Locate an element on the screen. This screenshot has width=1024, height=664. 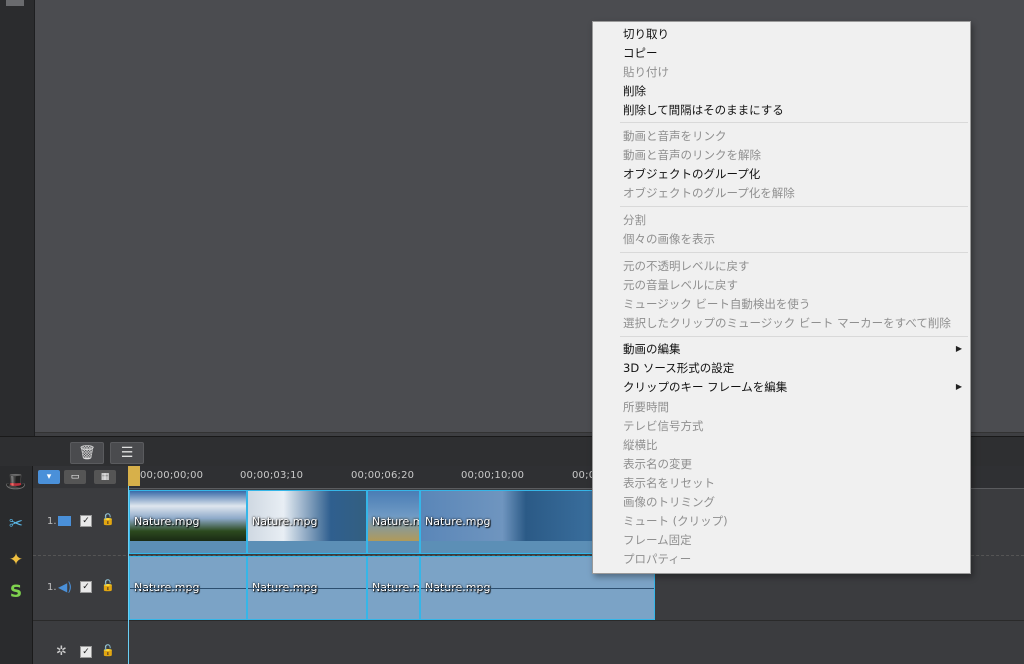
menu-item-group: オブジェクトのグループ化 is located at coordinates (691, 174).